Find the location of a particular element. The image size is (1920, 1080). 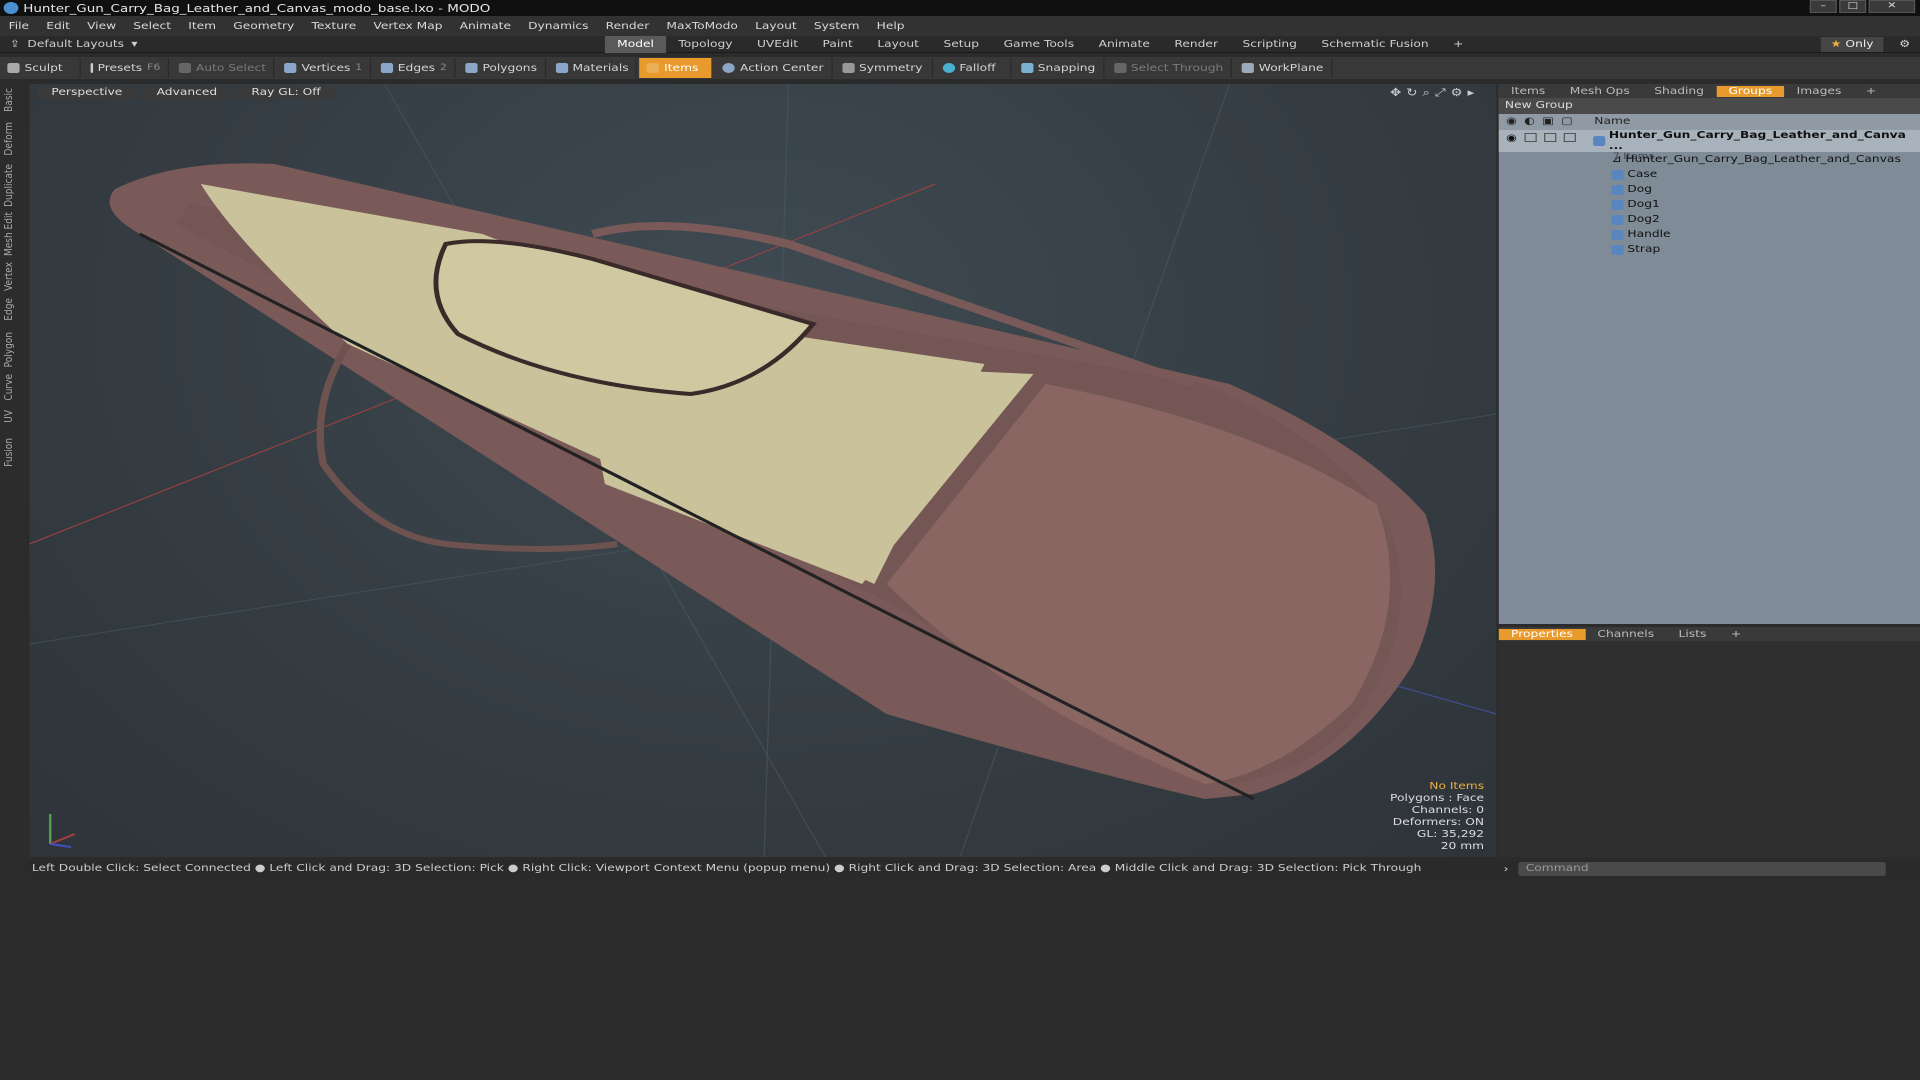

menu-maxtomodo: MaxToModo is located at coordinates (702, 26).